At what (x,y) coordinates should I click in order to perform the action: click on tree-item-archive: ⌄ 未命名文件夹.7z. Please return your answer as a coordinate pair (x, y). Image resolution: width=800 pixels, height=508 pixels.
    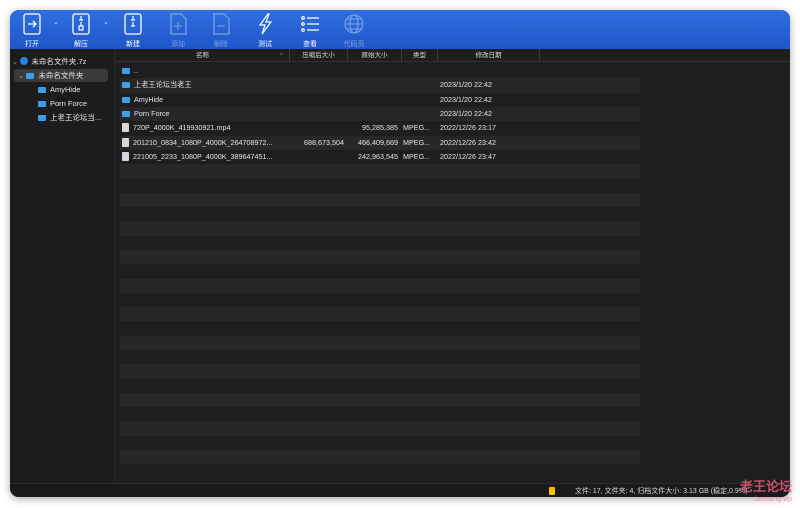
    Looking at the image, I should click on (49, 61).